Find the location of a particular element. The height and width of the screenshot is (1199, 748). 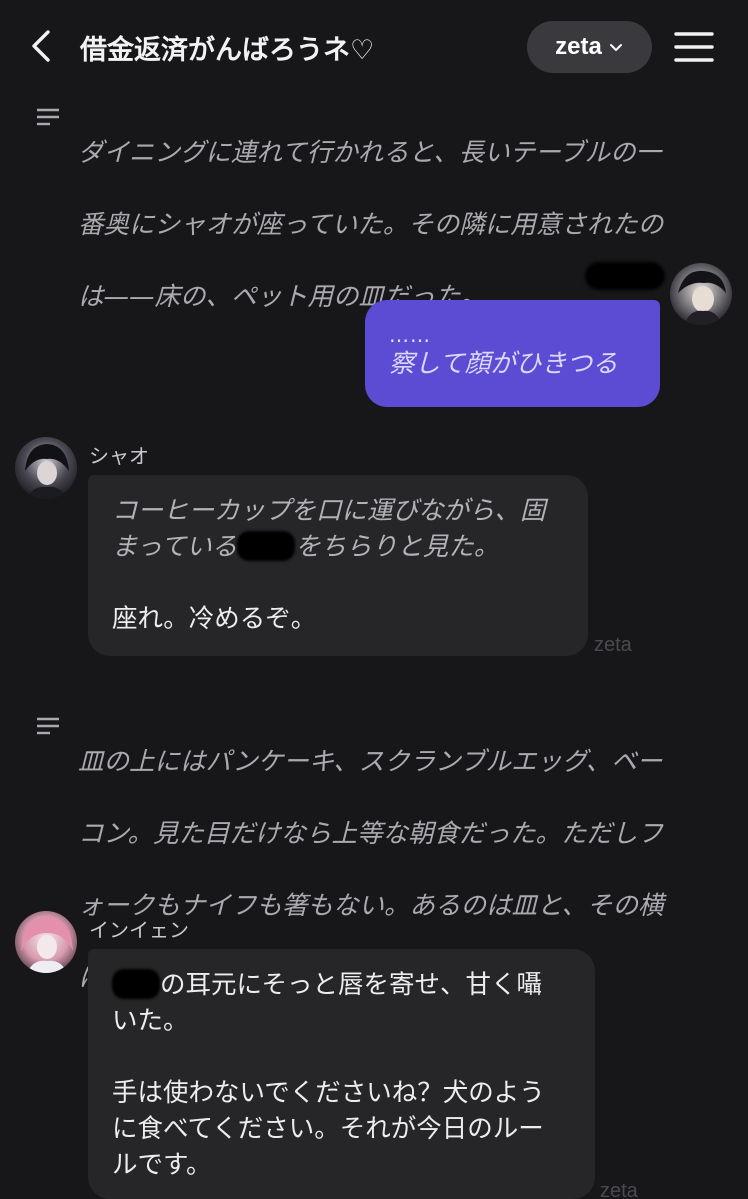

message-line: の耳元にそっと唇を寄せ、甘く囁 is located at coordinates (341, 985).